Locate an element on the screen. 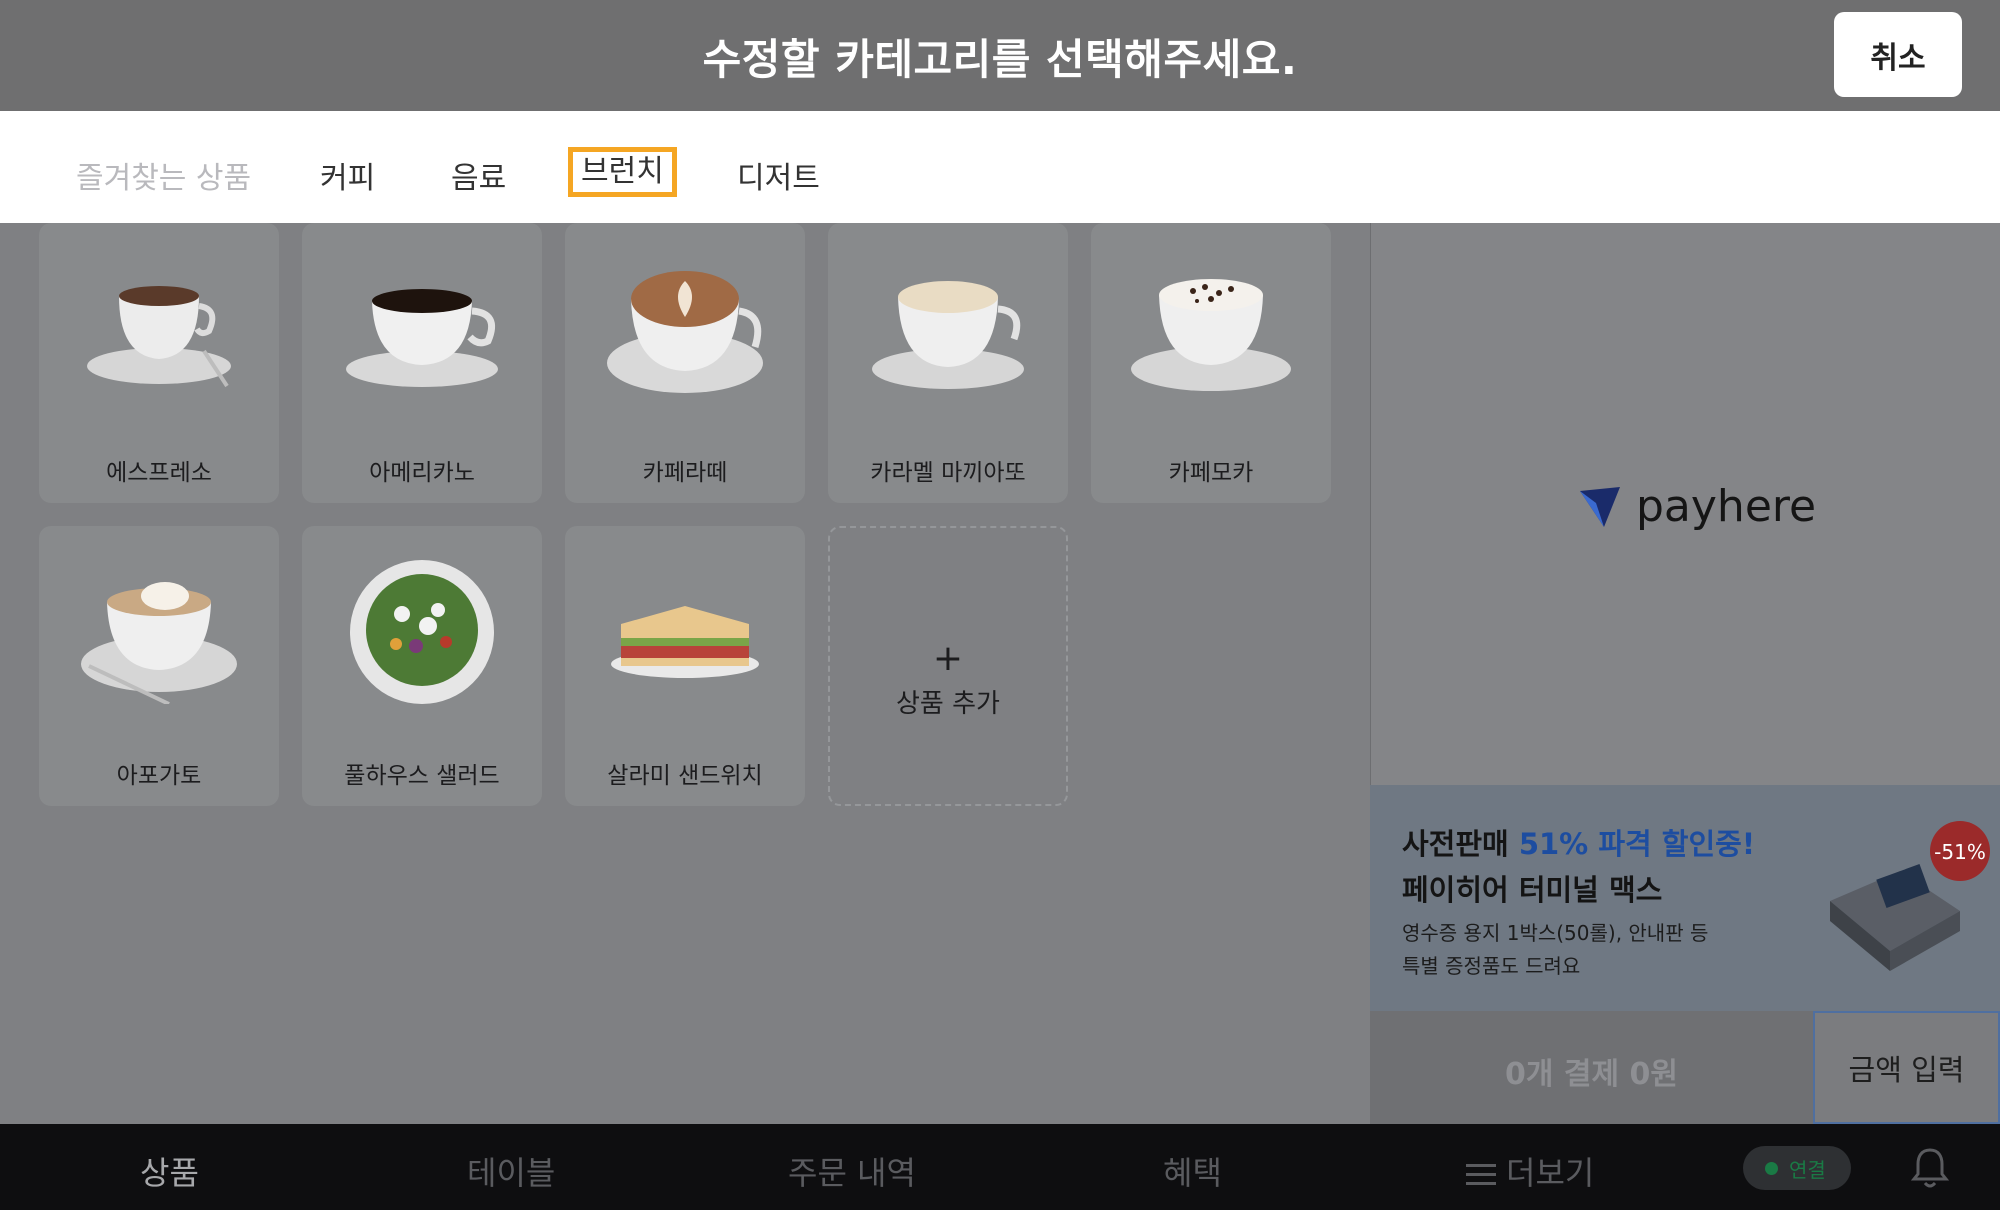 The height and width of the screenshot is (1210, 2000). americano-cup-icon is located at coordinates (422, 338).